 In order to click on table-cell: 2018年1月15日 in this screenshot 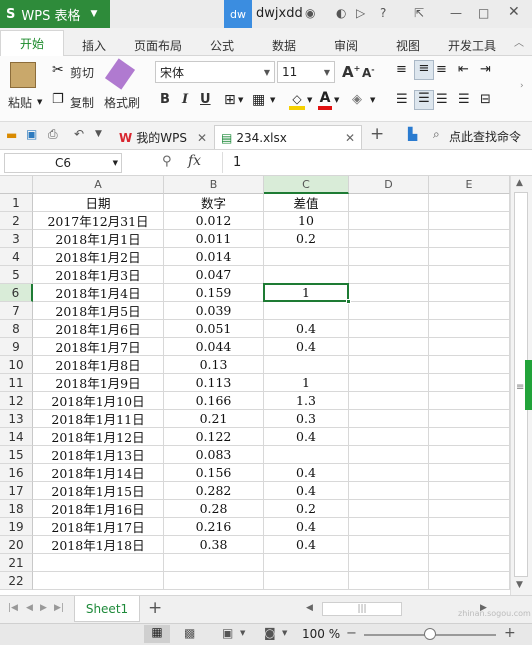, I will do `click(98, 491)`.